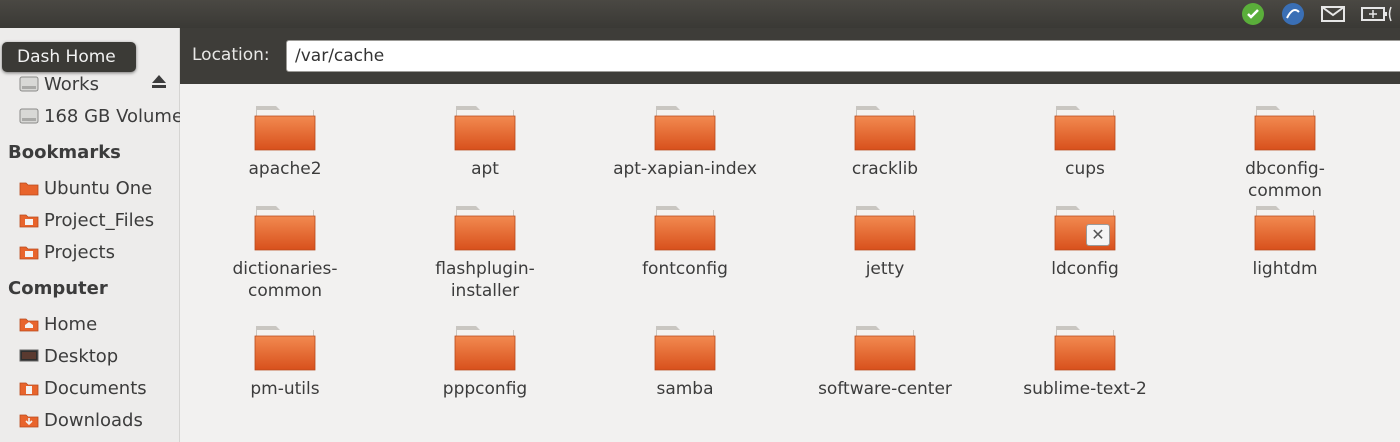  I want to click on location-label: Location:, so click(231, 55).